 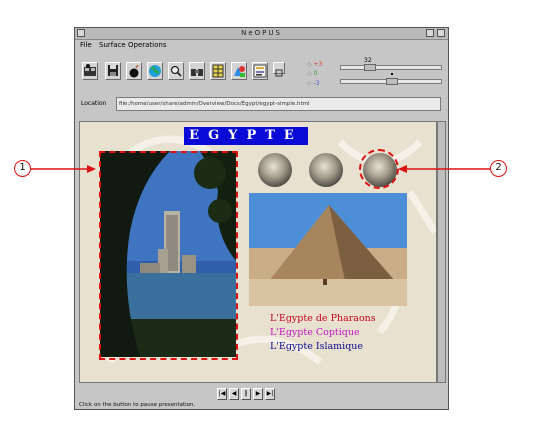 I want to click on binoculars-button, so click(x=197, y=71).